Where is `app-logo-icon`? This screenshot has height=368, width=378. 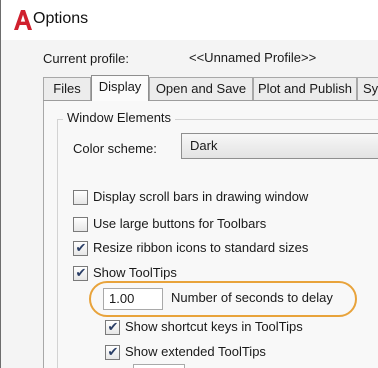 app-logo-icon is located at coordinates (23, 20).